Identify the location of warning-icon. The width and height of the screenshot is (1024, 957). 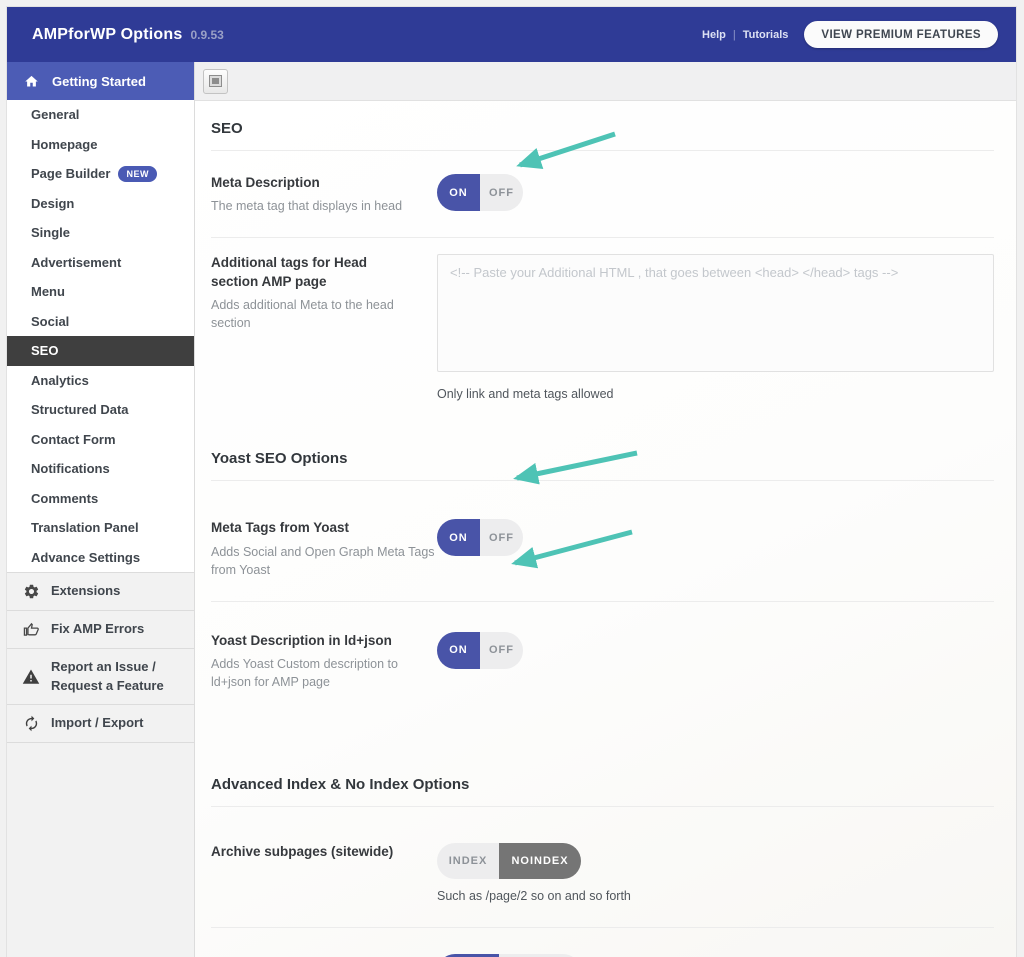
(31, 677).